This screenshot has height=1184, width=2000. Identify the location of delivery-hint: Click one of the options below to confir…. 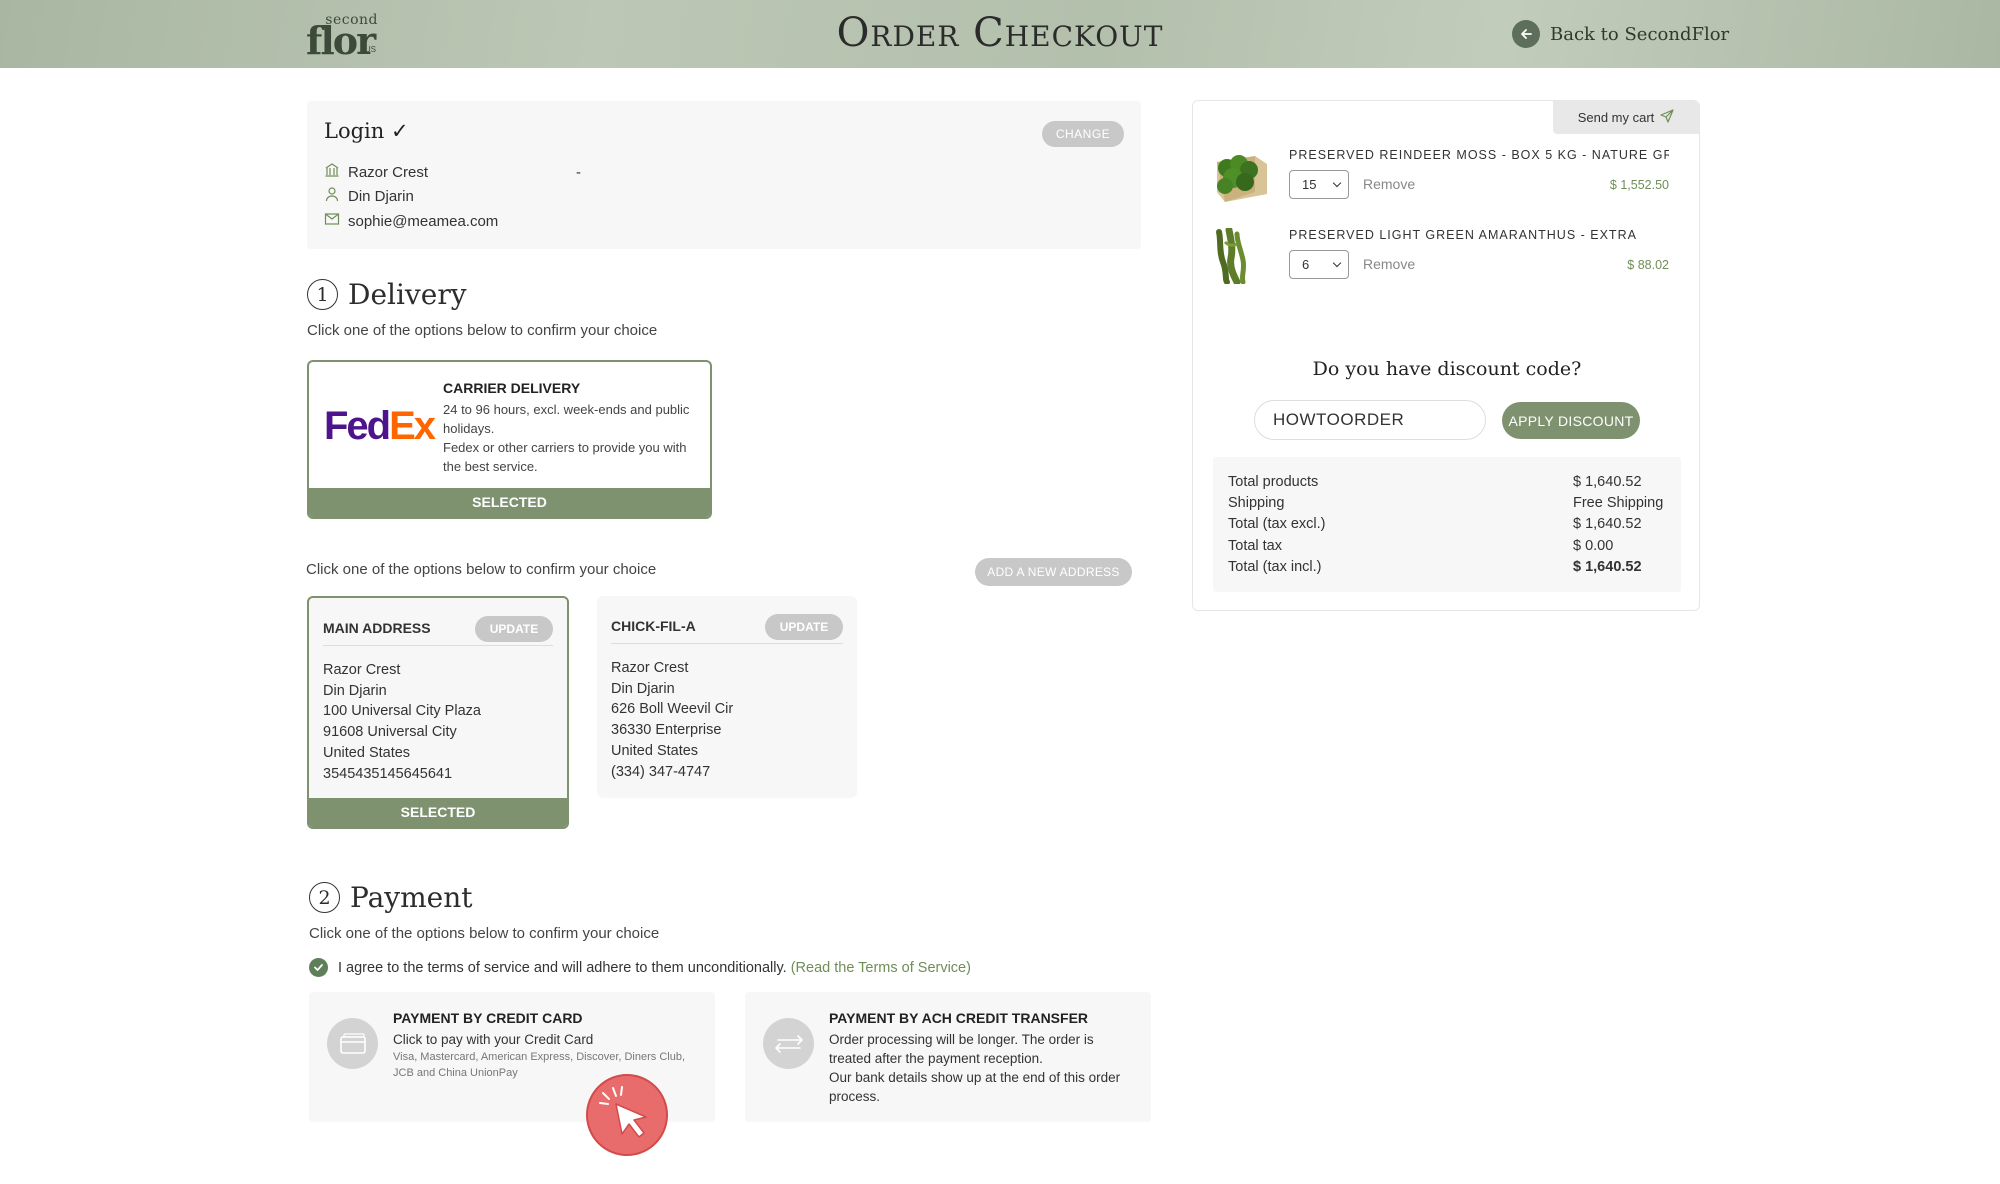
(482, 330).